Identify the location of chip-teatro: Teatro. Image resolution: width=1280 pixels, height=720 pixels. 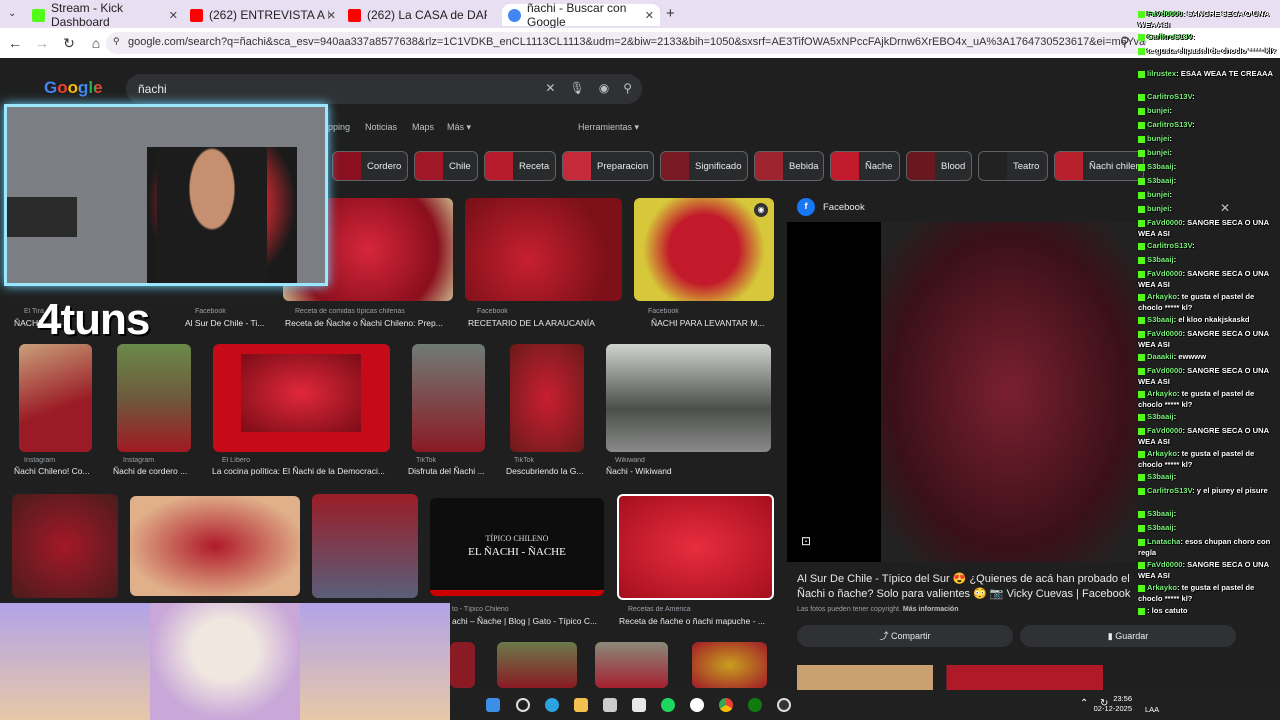
(1013, 166).